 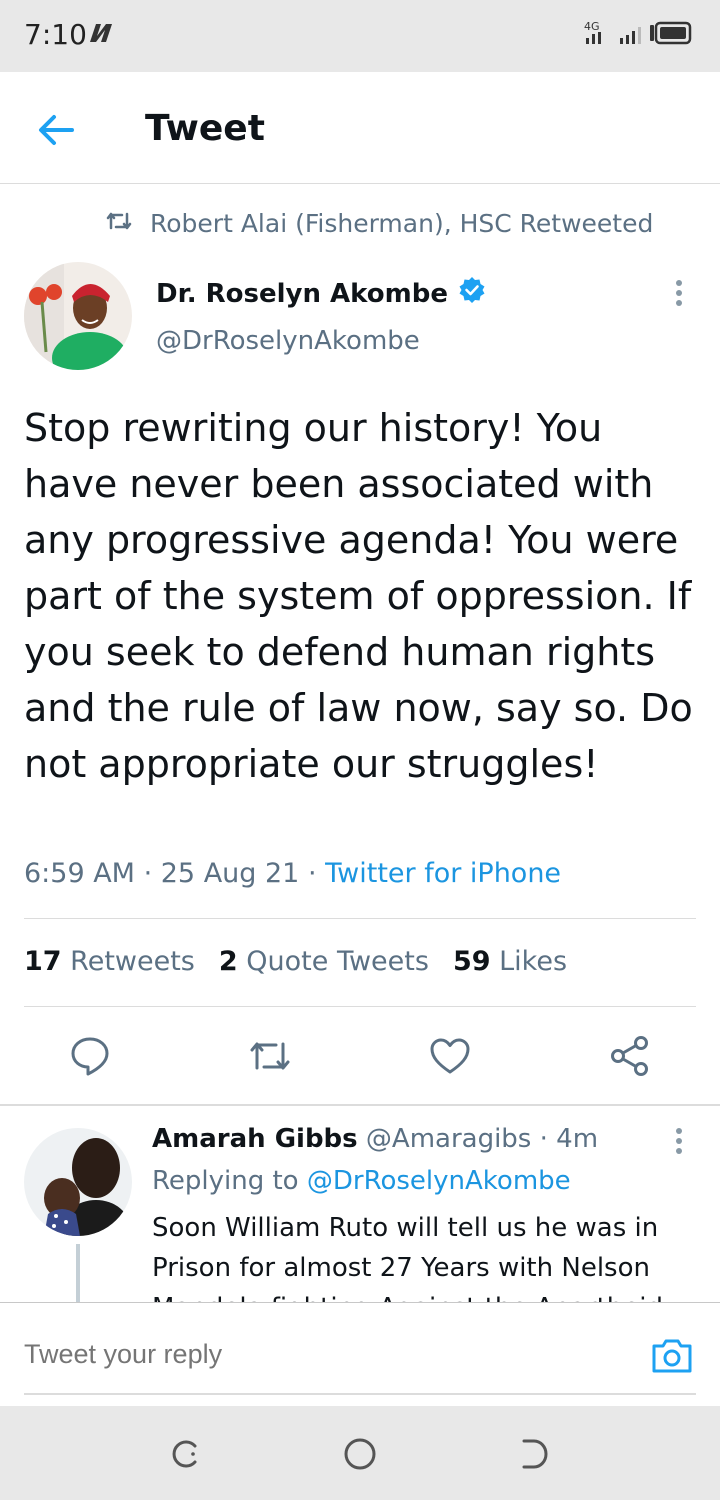 I want to click on tweet-source-link: Twitter for iPhone, so click(x=443, y=873).